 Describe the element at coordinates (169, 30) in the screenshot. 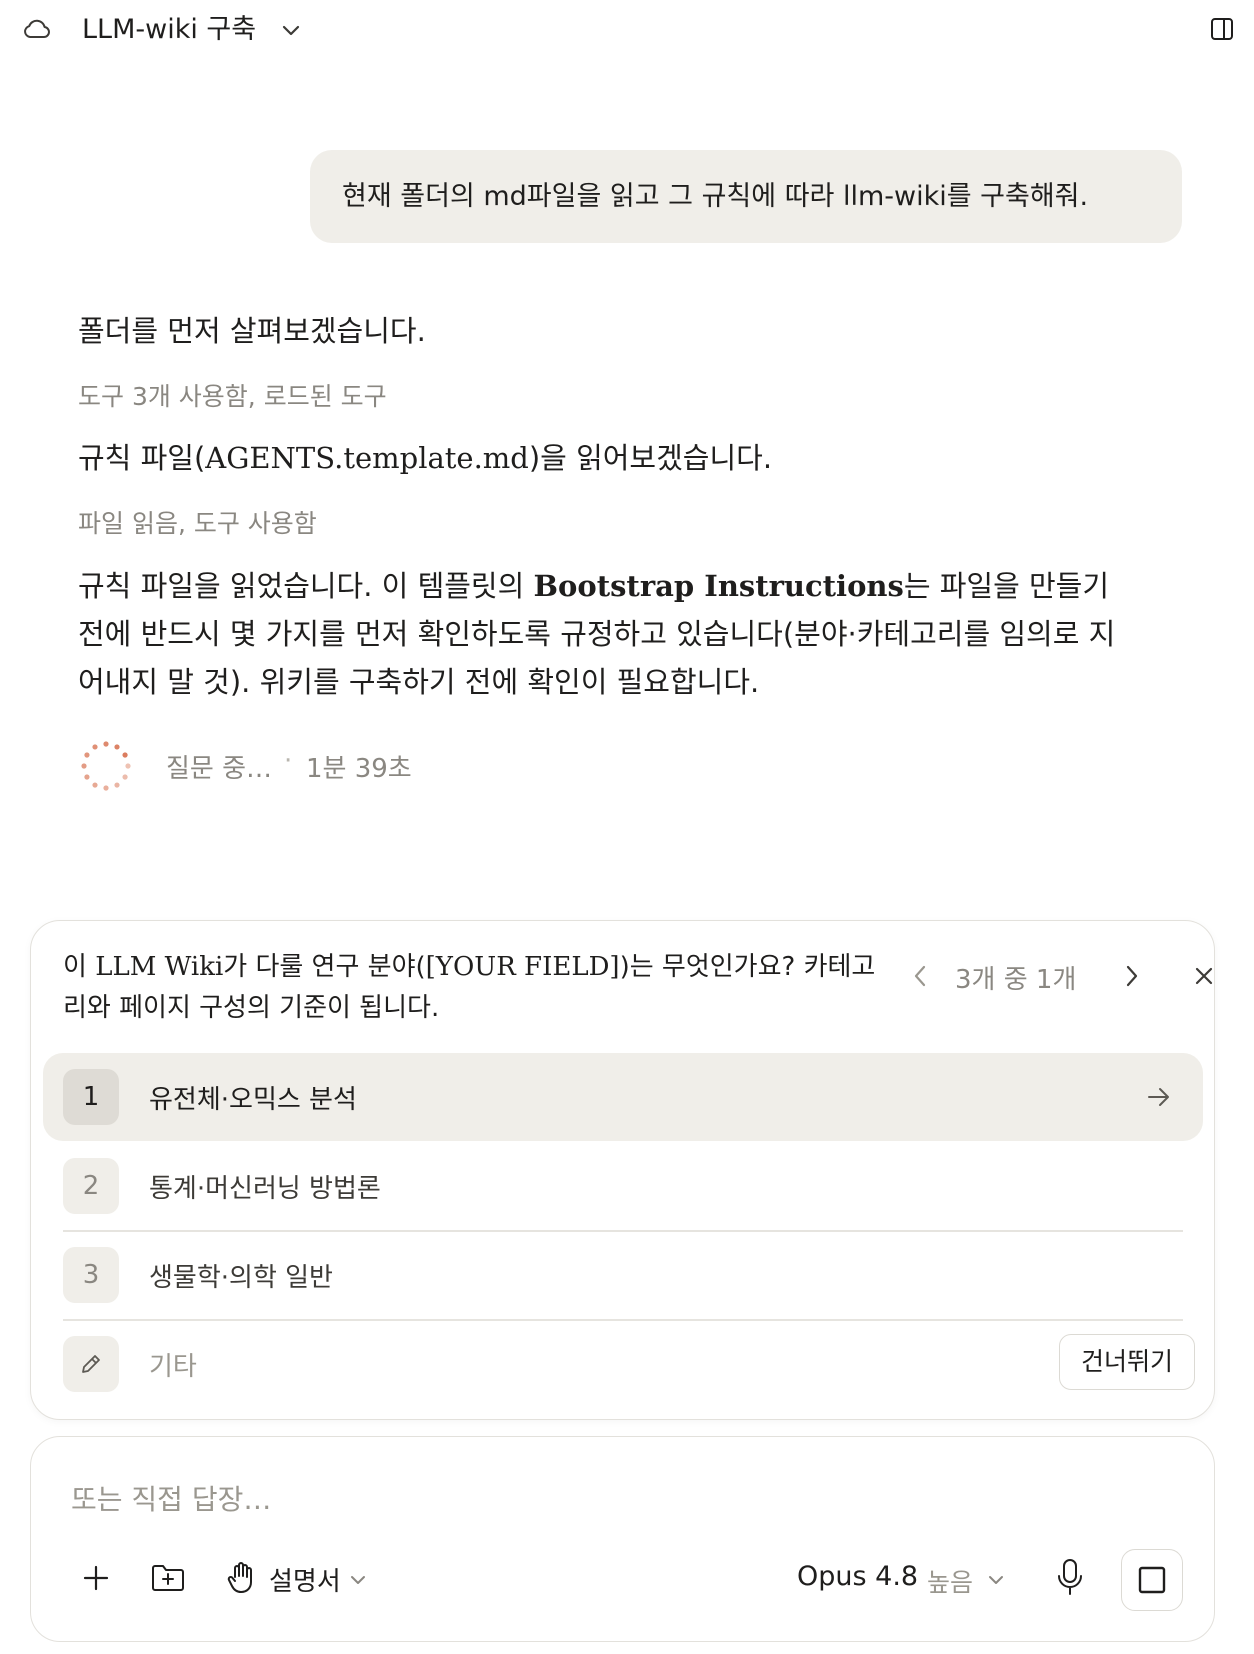

I see `conversation-title: LLM-wiki 구축` at that location.